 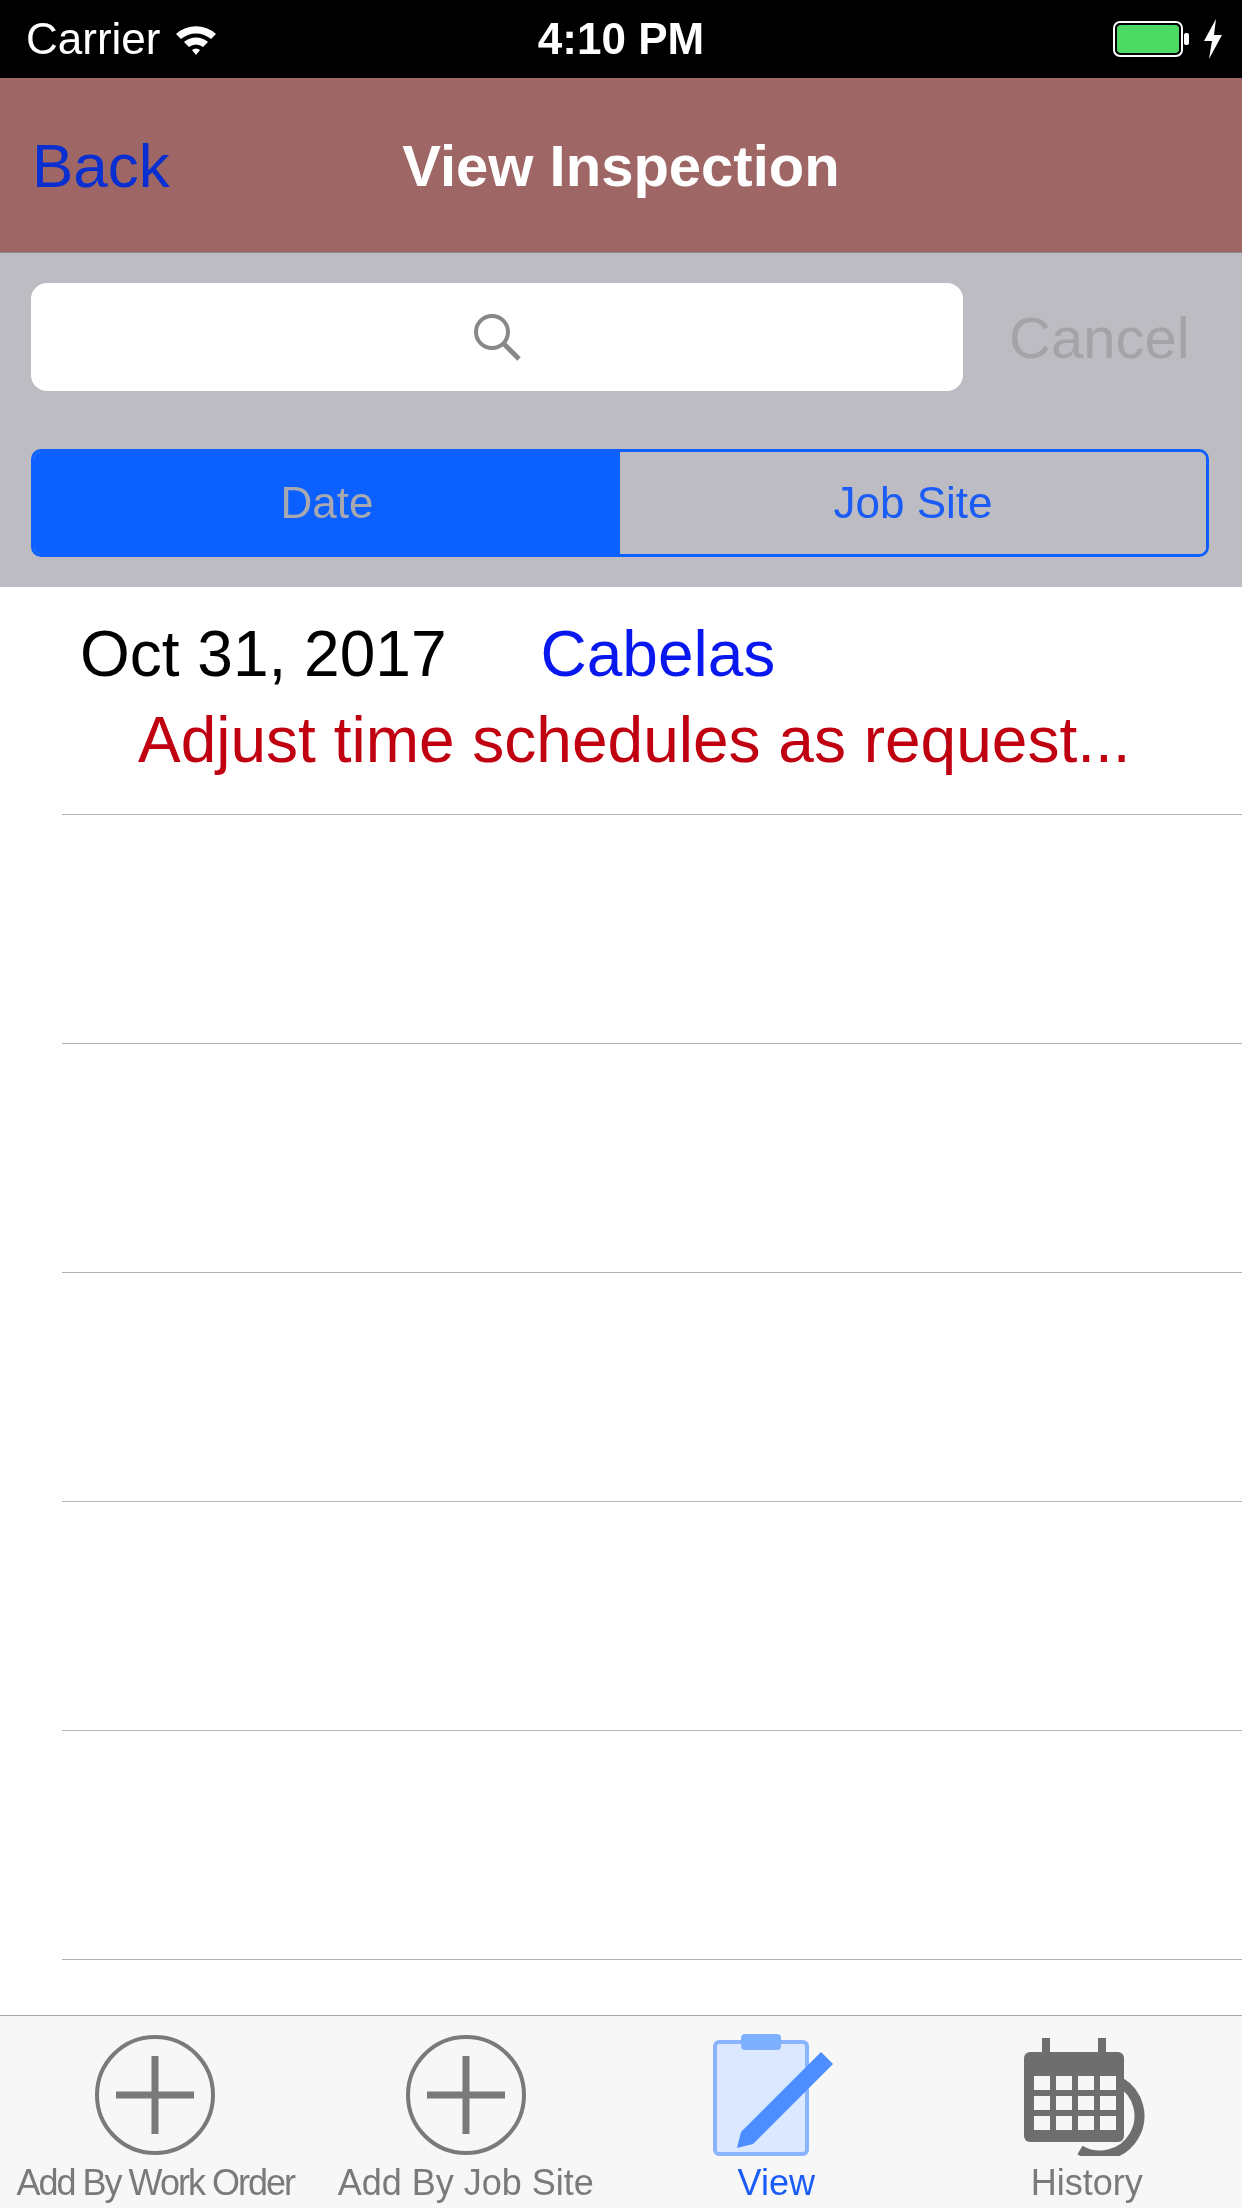 I want to click on tab-bar-item: Add By Work Order, so click(x=155, y=2112).